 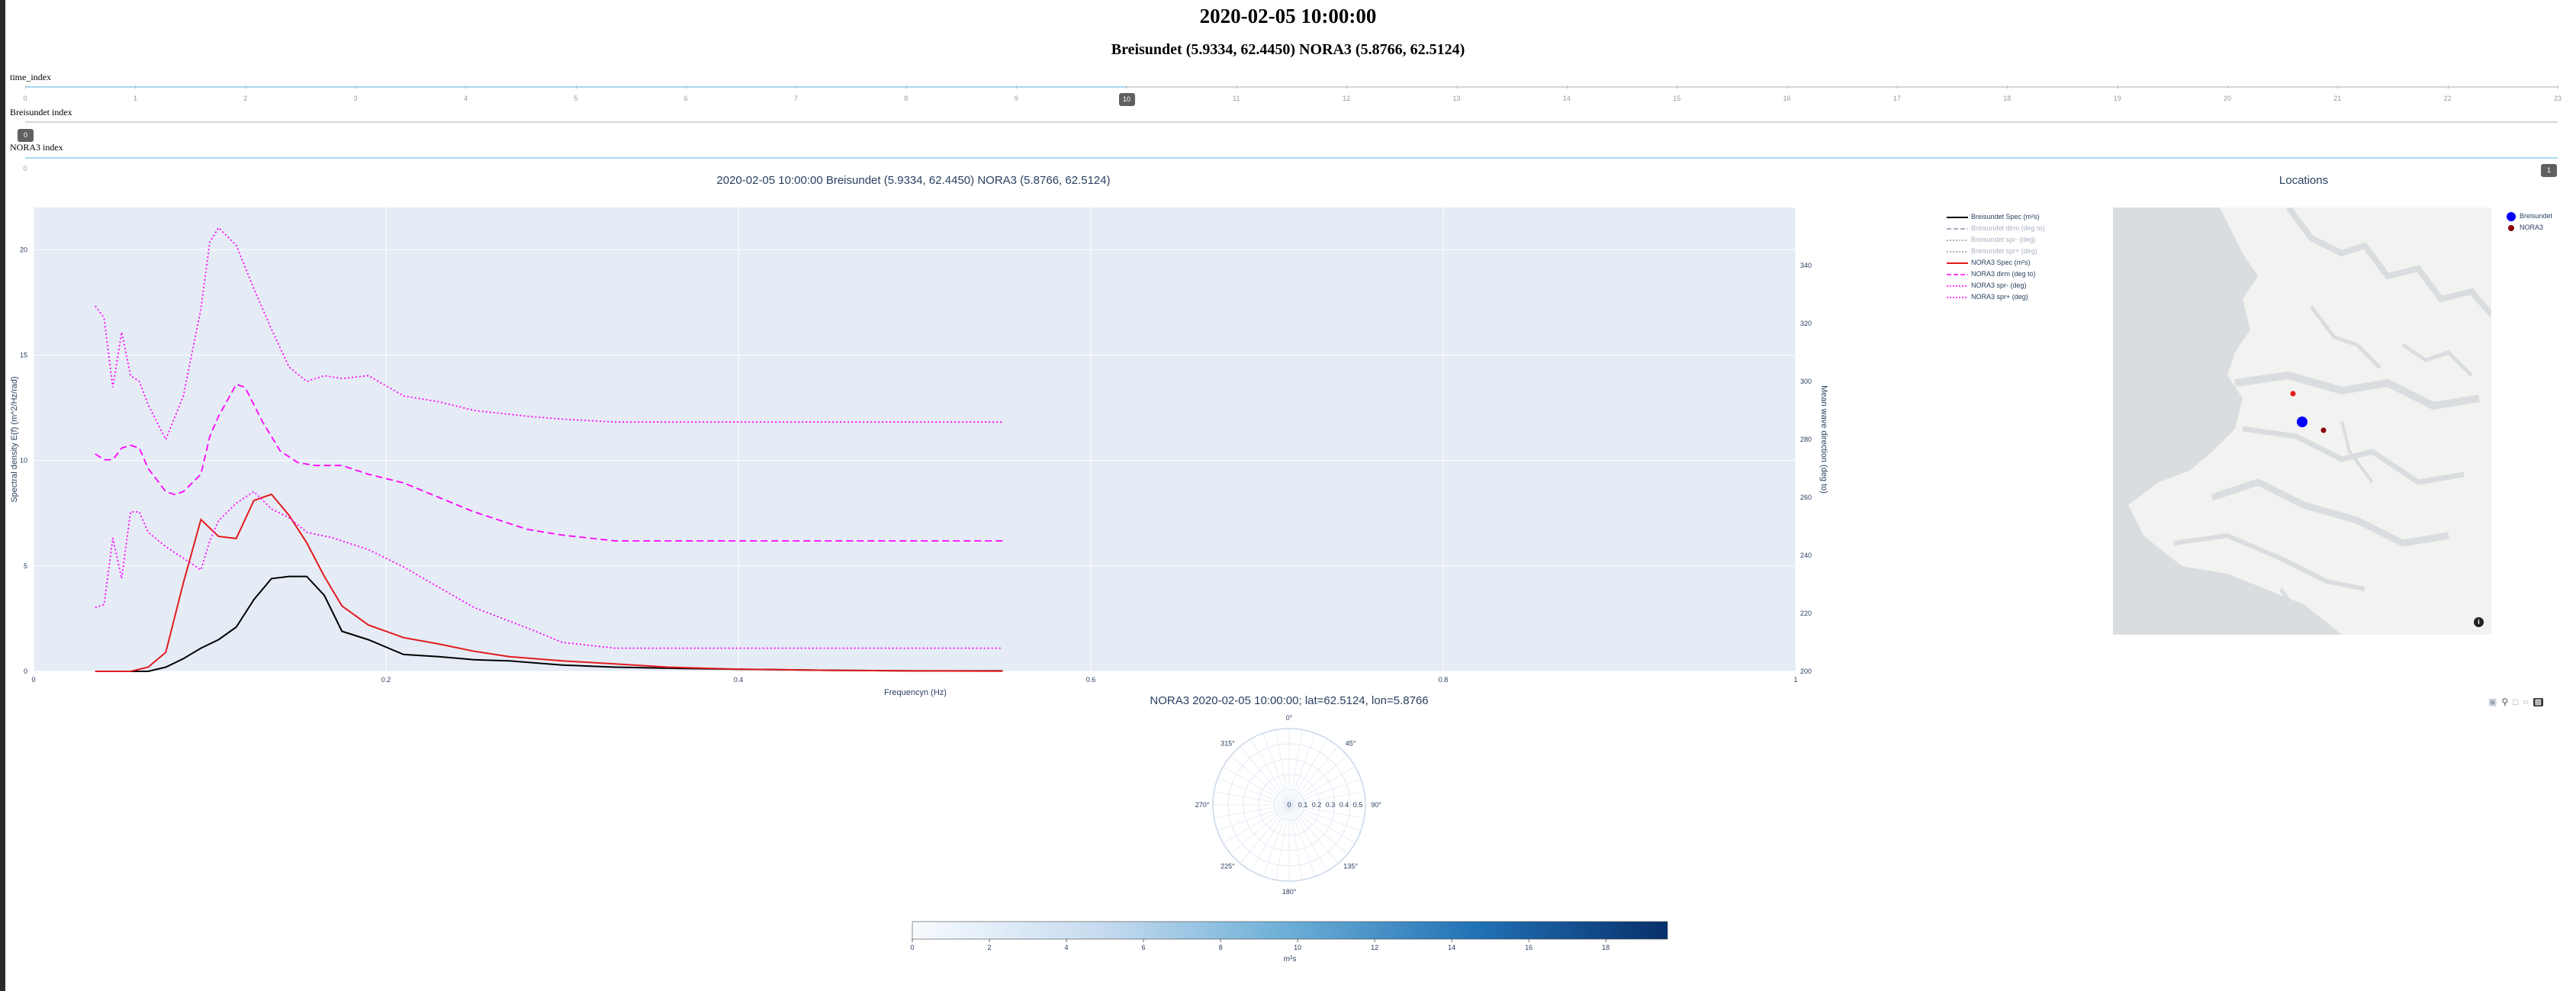 I want to click on slider-tick-label: 22, so click(x=2447, y=98).